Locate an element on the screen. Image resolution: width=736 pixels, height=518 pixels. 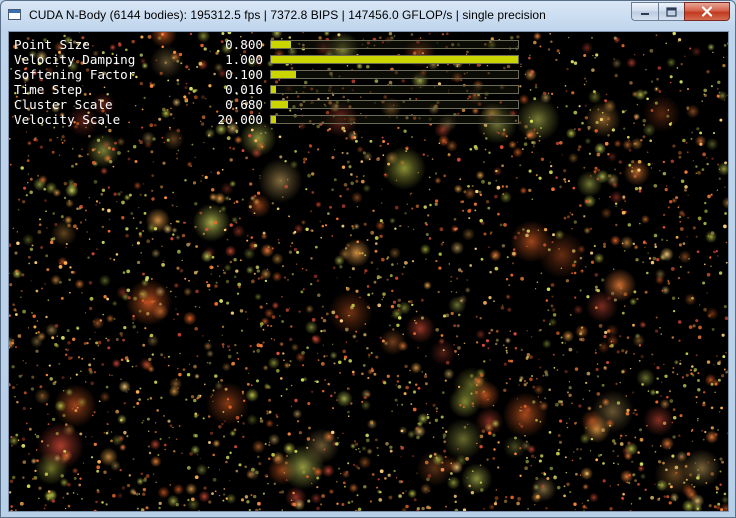
param-row: Time Step 0.016 is located at coordinates (269, 89).